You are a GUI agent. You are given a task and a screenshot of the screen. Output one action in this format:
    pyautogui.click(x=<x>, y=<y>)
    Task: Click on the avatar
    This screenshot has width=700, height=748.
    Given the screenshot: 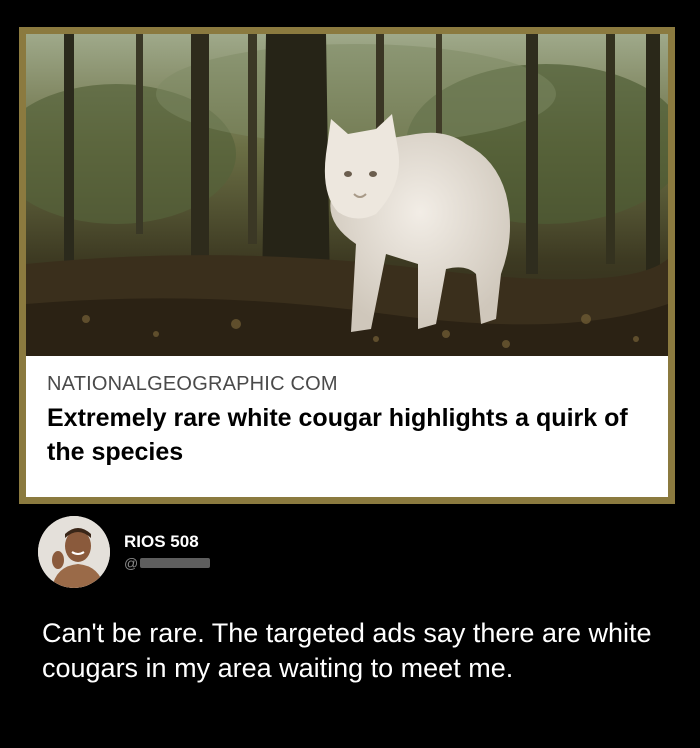 What is the action you would take?
    pyautogui.click(x=74, y=552)
    